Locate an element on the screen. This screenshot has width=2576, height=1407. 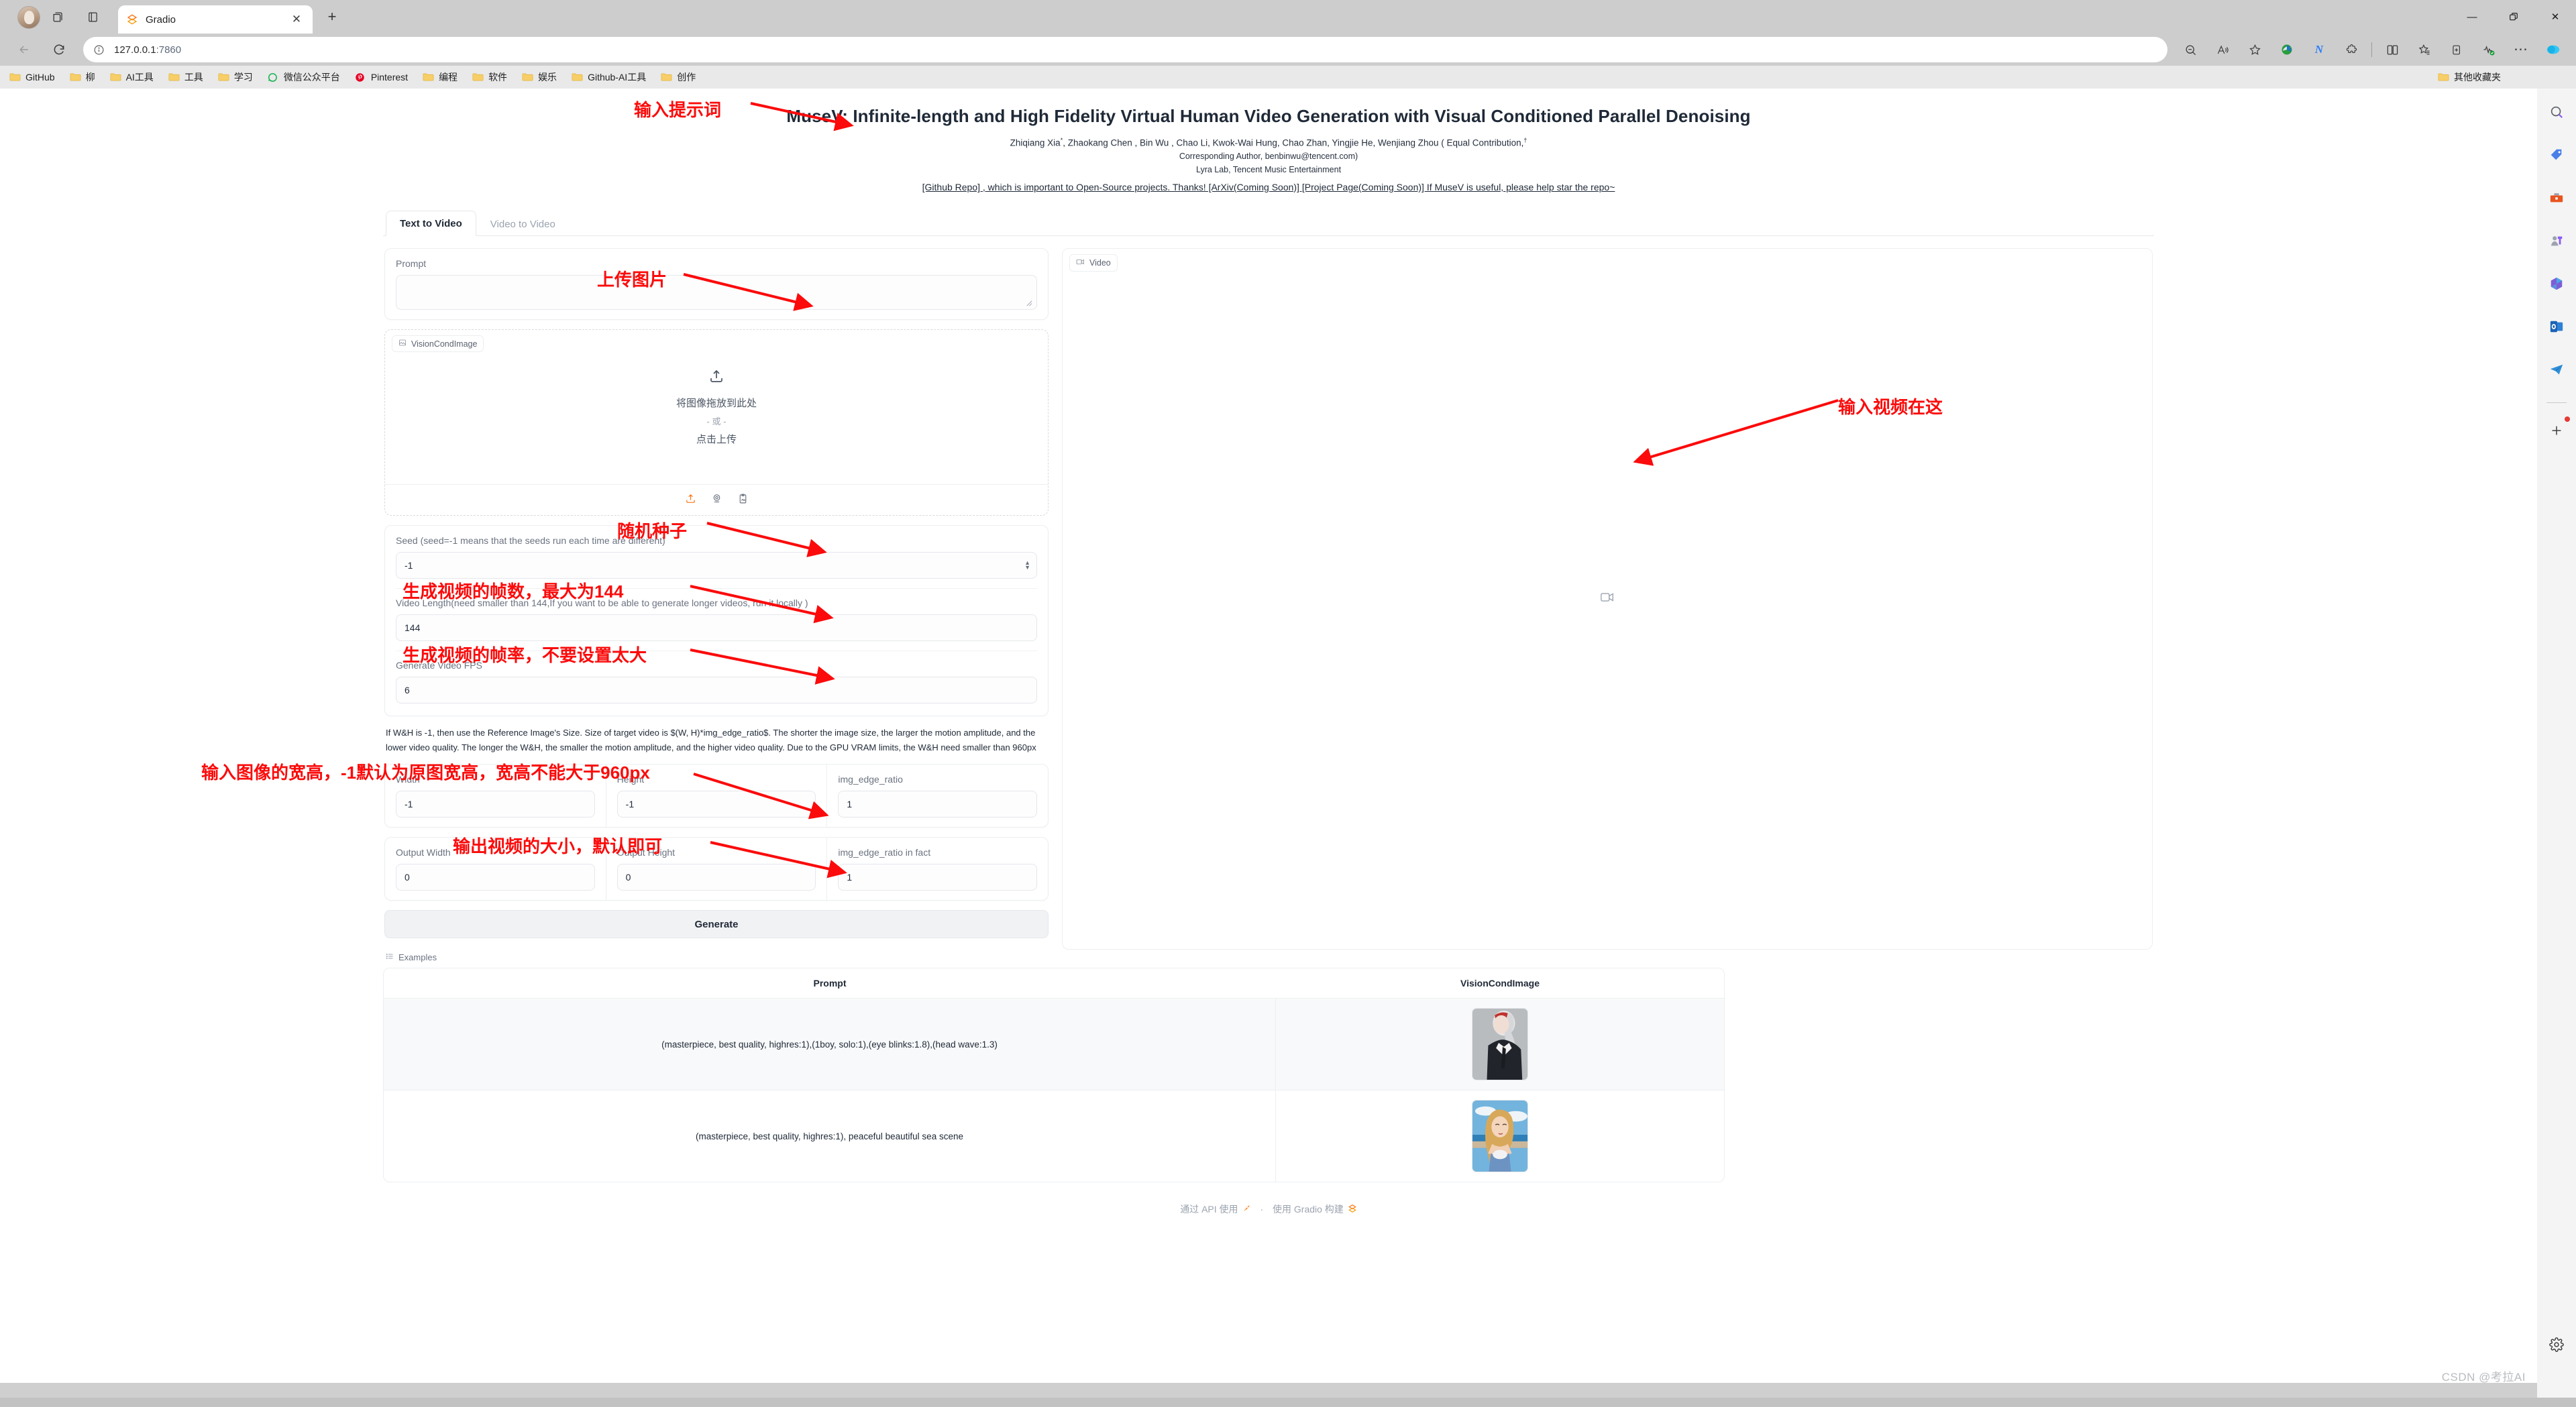
reload-icon is located at coordinates (59, 49).